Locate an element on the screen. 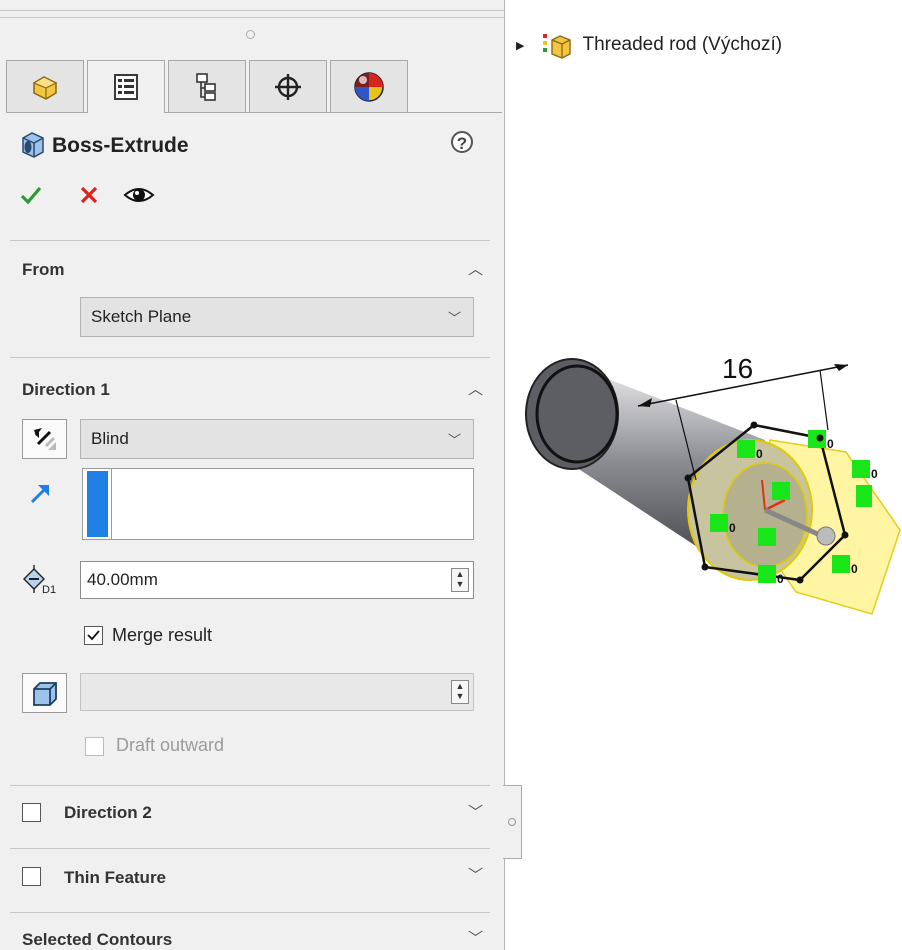 This screenshot has height=950, width=902. from-select-value: Sketch Plane is located at coordinates (141, 316).